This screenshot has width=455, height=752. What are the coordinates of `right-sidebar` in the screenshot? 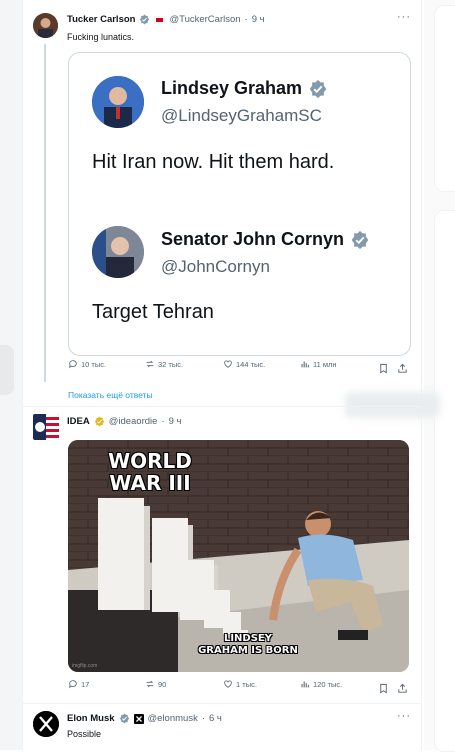 It's located at (439, 376).